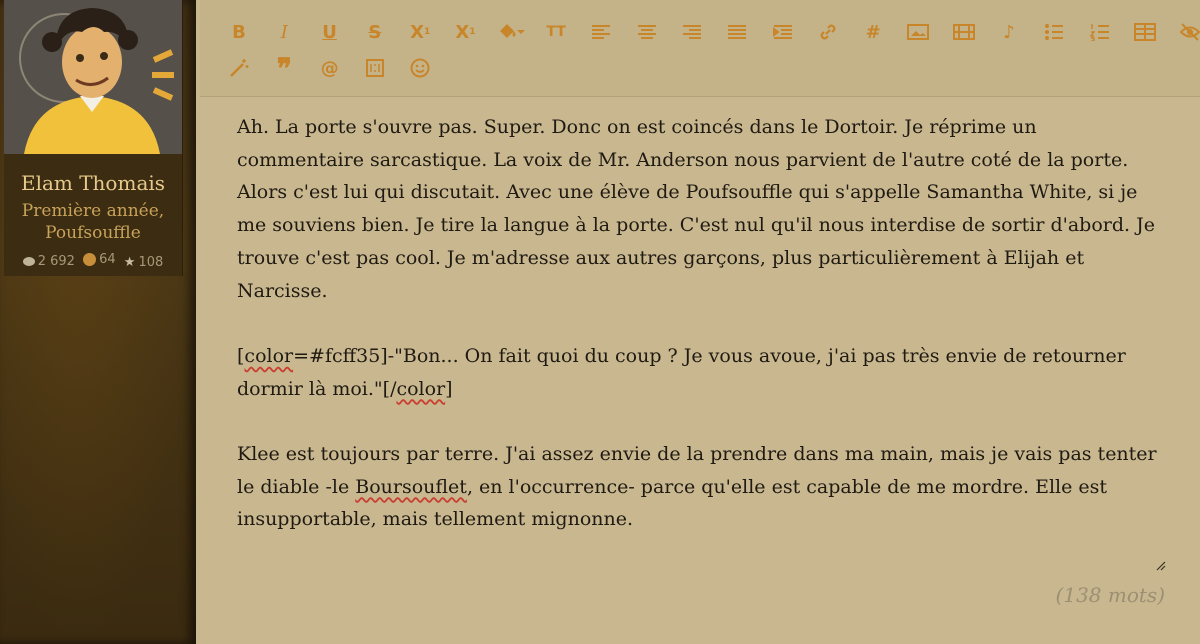 Image resolution: width=1200 pixels, height=644 pixels. What do you see at coordinates (56, 261) in the screenshot?
I see `messages-count: 2 692` at bounding box center [56, 261].